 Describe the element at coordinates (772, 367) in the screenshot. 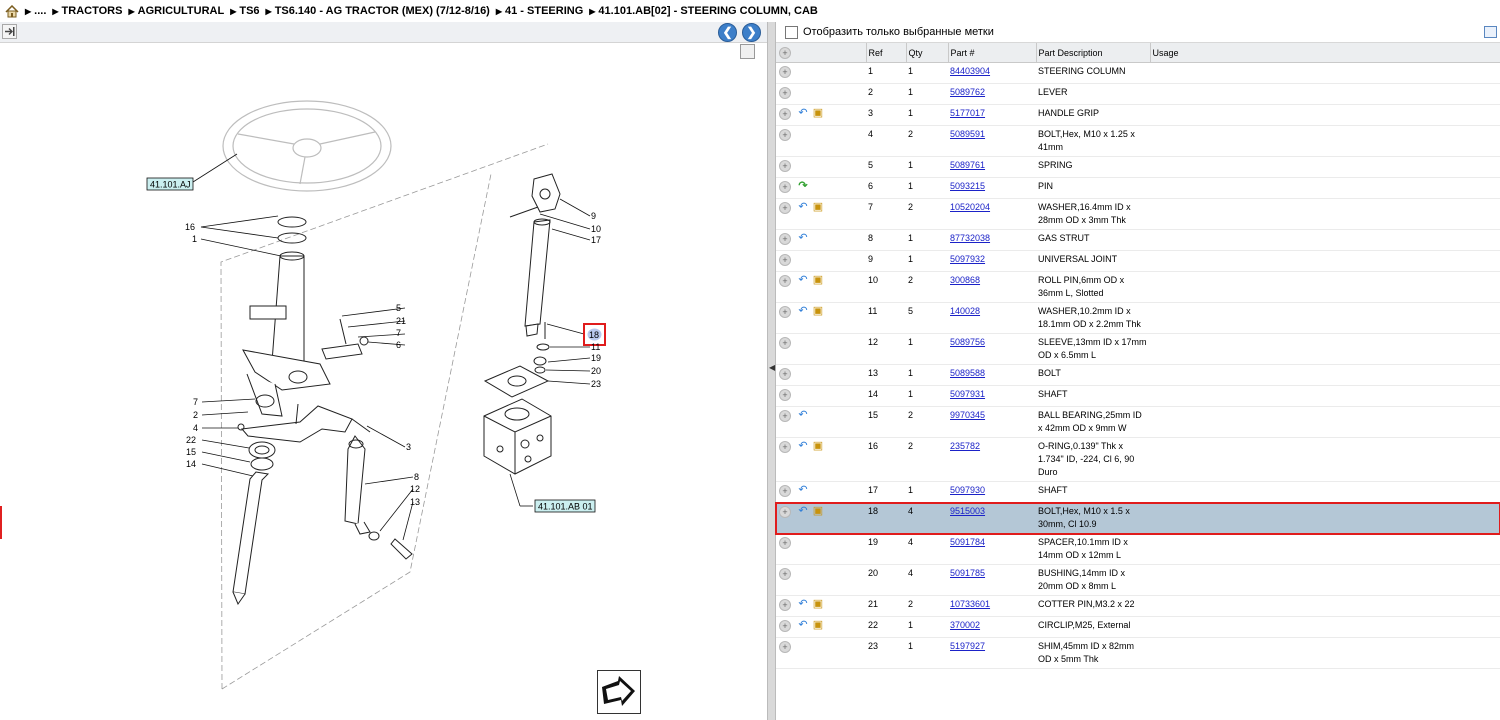

I see `collapse-left-icon: ◀` at that location.